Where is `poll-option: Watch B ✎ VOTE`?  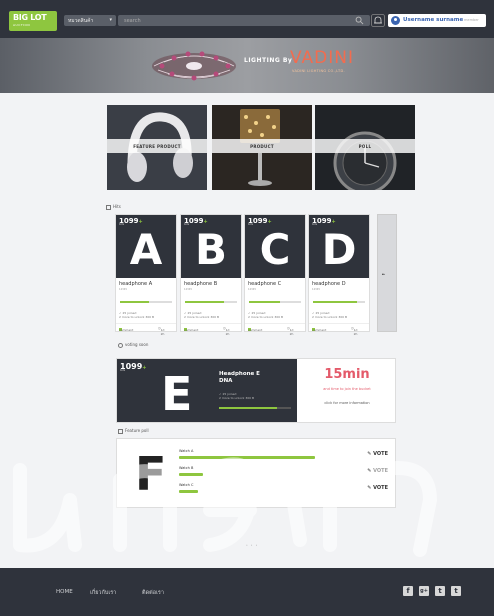
poll-option: Watch B ✎ VOTE is located at coordinates (284, 473).